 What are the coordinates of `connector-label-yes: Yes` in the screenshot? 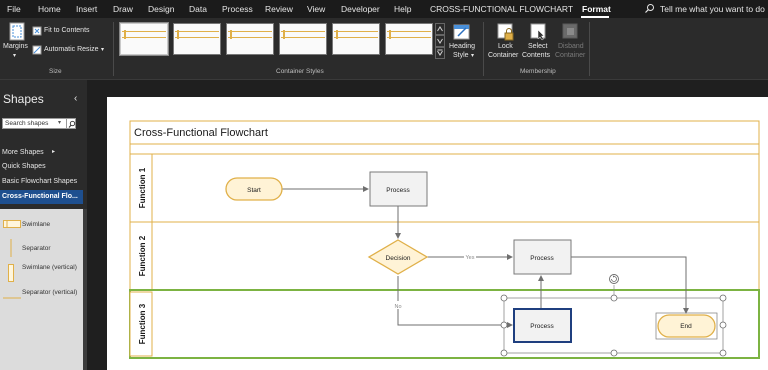 It's located at (470, 258).